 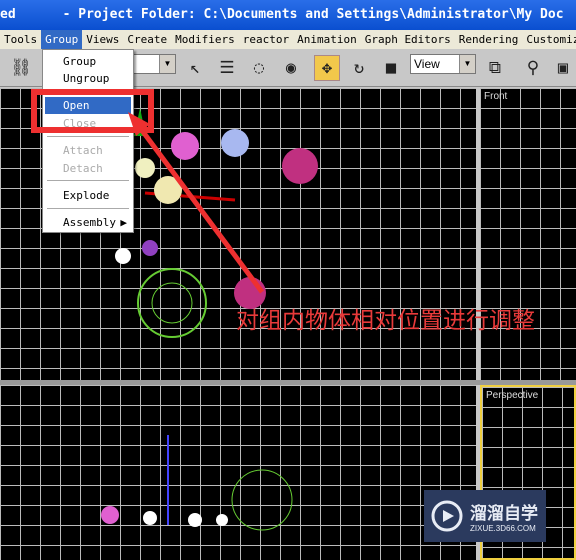 What do you see at coordinates (504, 514) in the screenshot?
I see `watermark-name: 溜溜自学` at bounding box center [504, 514].